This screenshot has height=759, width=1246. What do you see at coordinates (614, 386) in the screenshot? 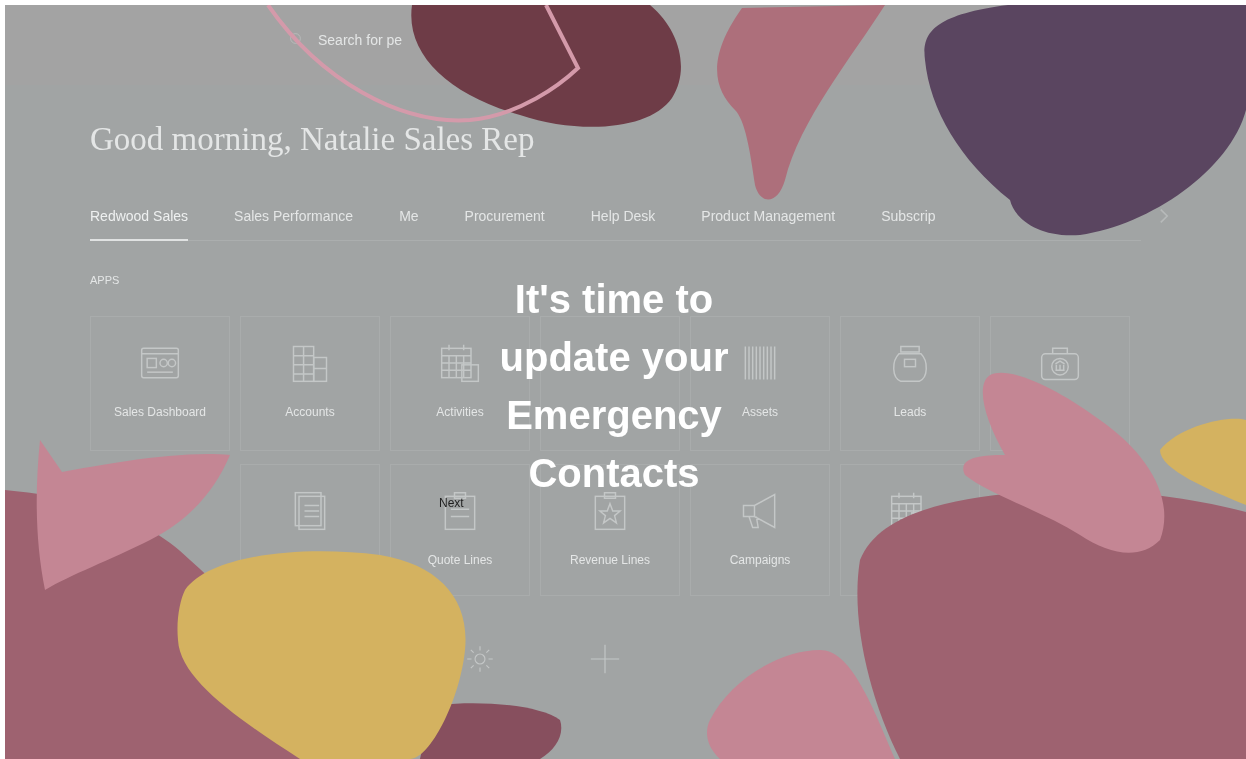
I see `announcement-title: It's time to update your Emergency Contacts` at bounding box center [614, 386].